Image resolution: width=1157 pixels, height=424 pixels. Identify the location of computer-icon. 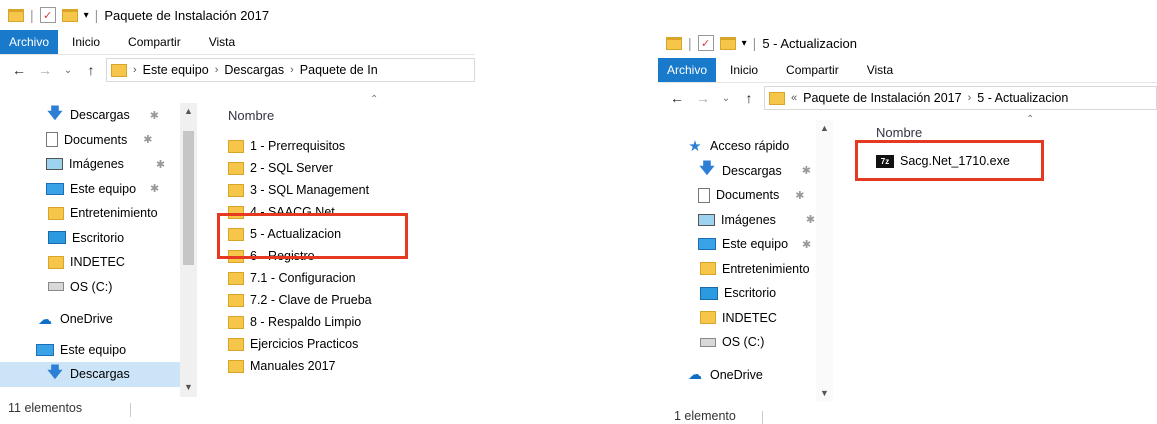
(45, 349).